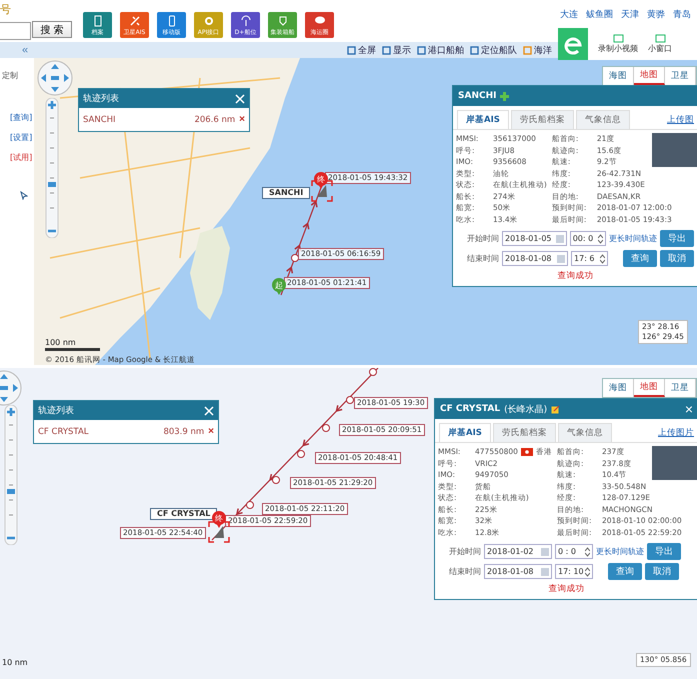  What do you see at coordinates (98, 21) in the screenshot?
I see `document-icon` at bounding box center [98, 21].